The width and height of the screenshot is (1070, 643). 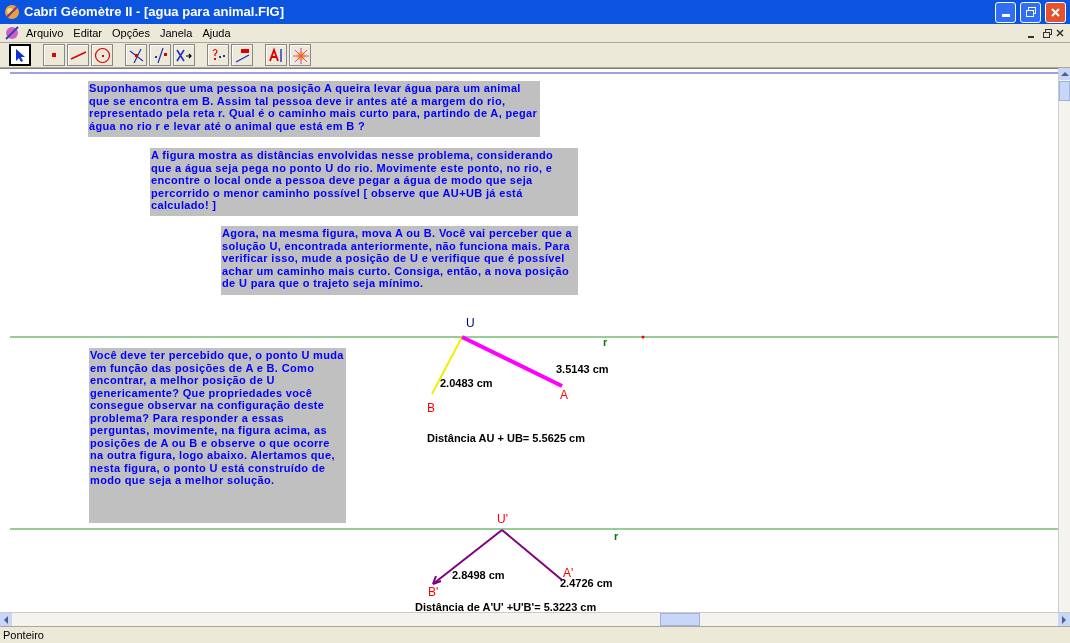 What do you see at coordinates (88, 33) in the screenshot?
I see `menu-item: Editar` at bounding box center [88, 33].